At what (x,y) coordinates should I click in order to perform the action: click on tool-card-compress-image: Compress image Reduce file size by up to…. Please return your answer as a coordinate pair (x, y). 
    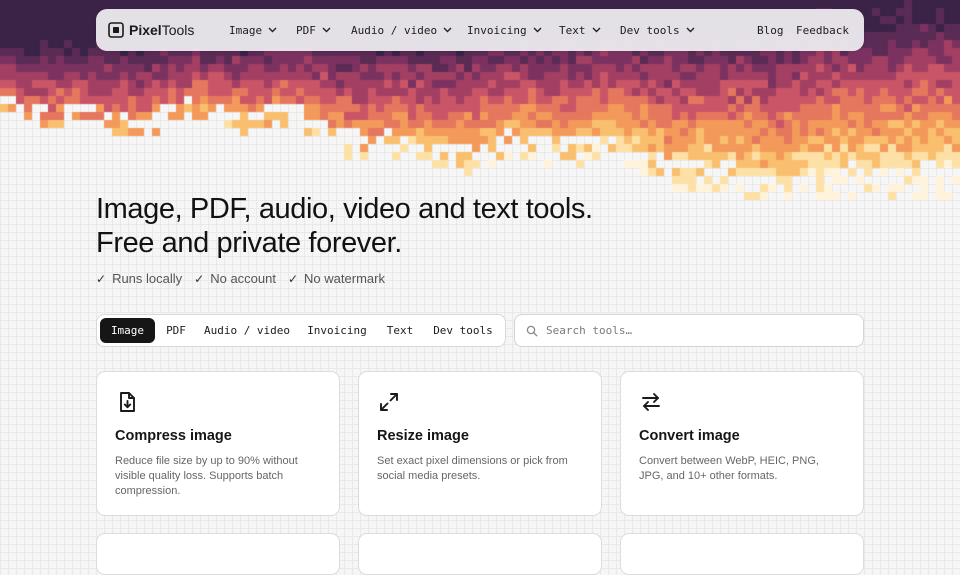
    Looking at the image, I should click on (218, 443).